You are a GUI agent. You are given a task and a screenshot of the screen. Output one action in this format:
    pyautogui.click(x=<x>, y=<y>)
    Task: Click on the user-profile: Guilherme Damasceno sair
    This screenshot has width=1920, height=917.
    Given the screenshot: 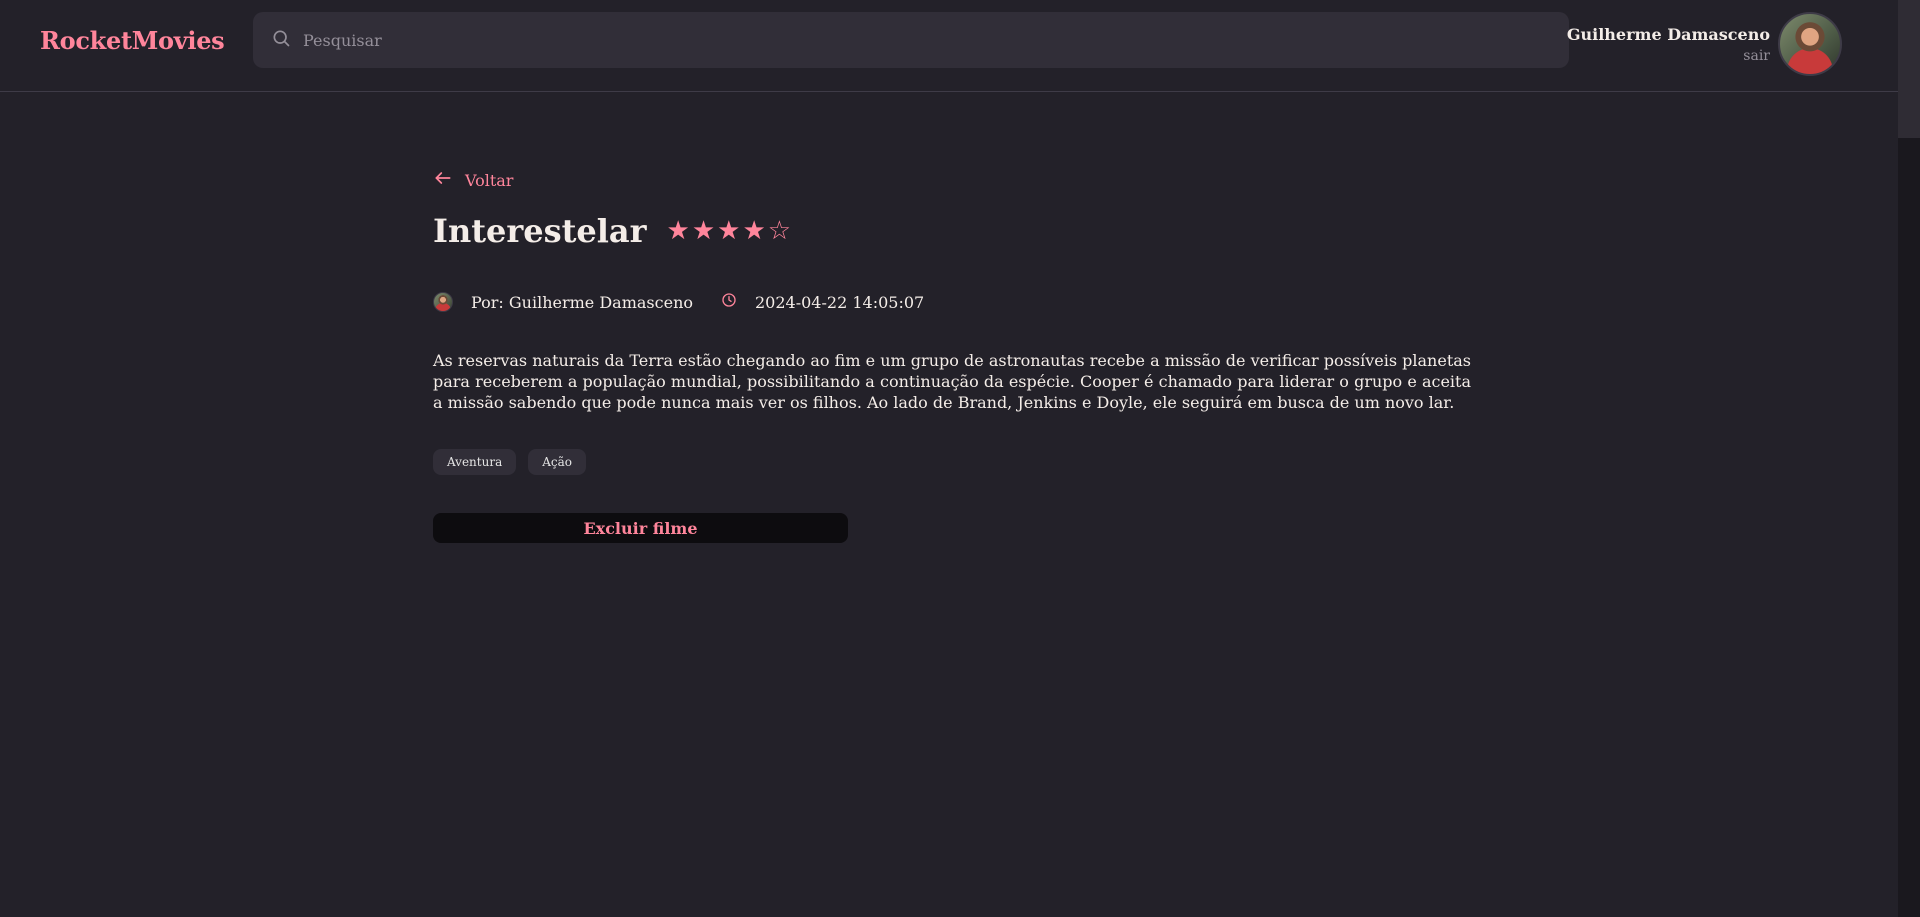 What is the action you would take?
    pyautogui.click(x=1704, y=44)
    